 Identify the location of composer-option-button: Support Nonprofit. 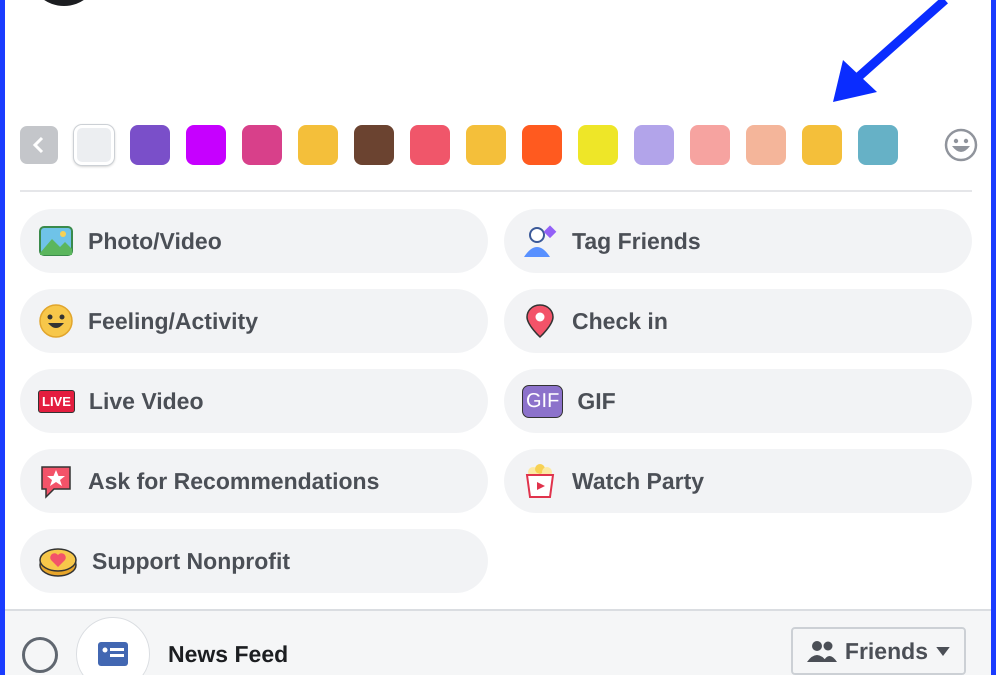
(254, 561).